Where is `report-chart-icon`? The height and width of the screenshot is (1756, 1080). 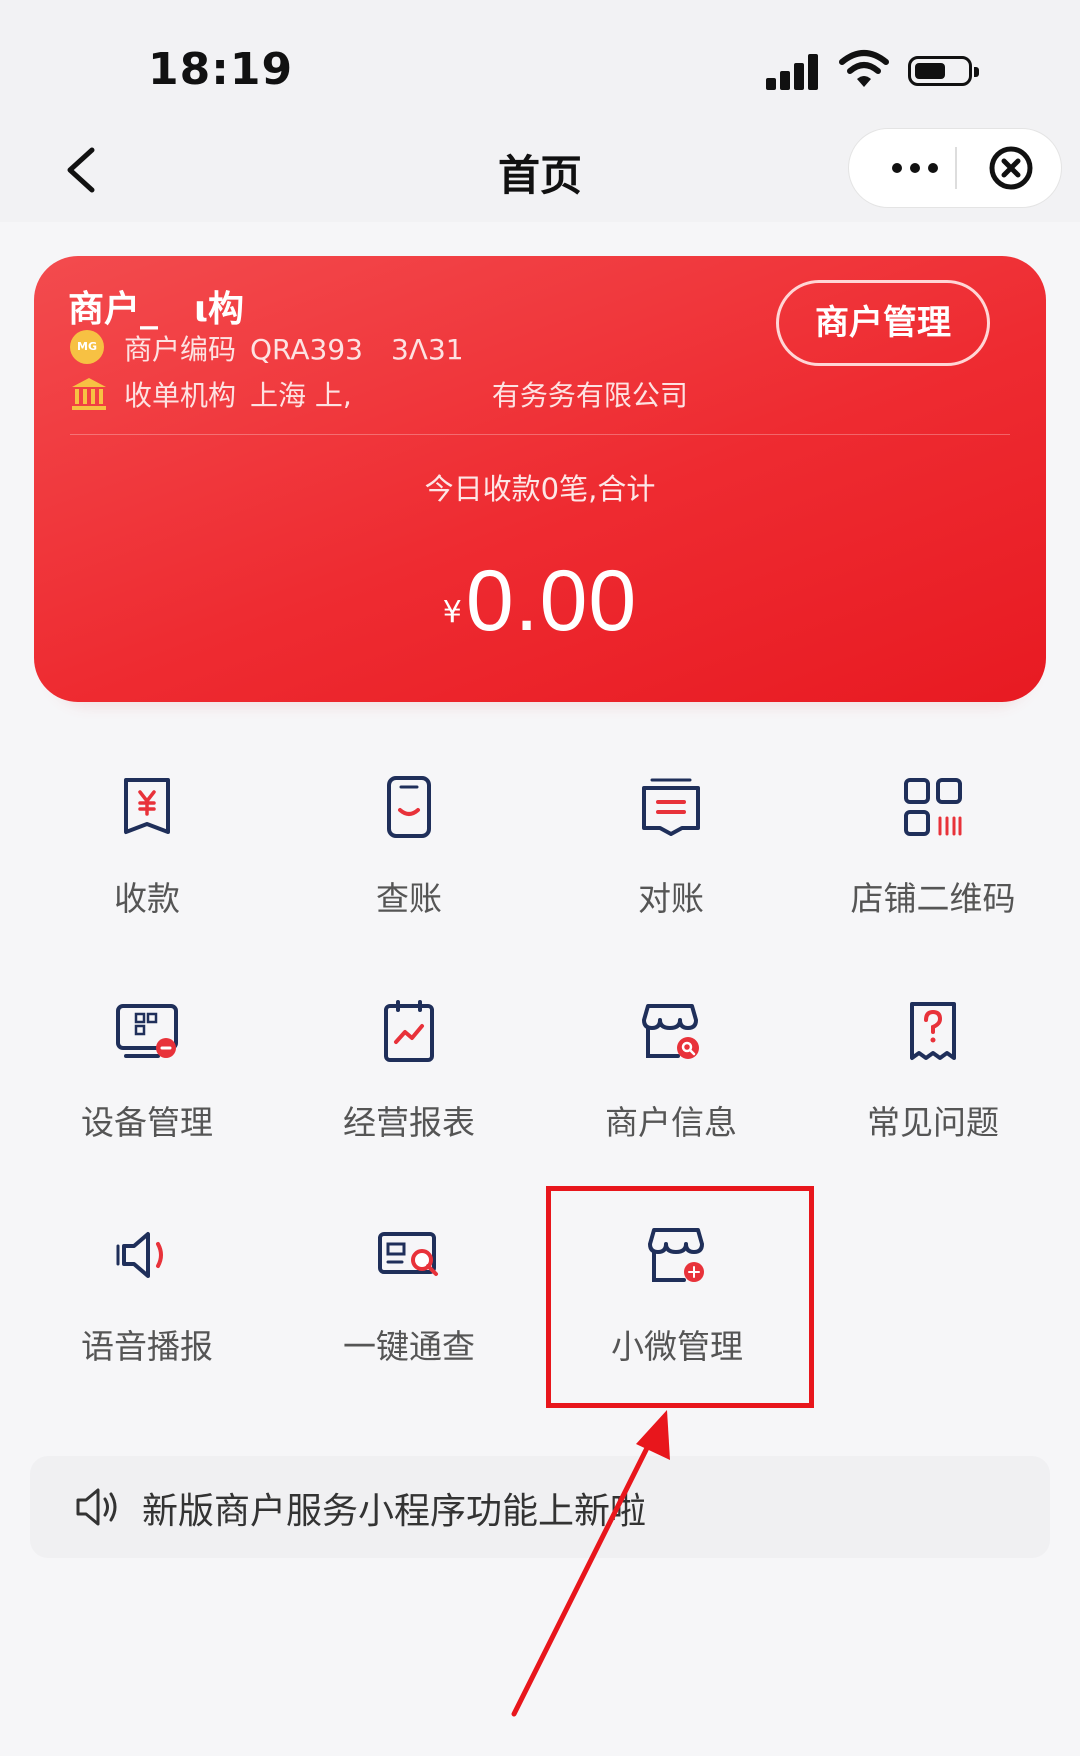
report-chart-icon is located at coordinates (409, 1031).